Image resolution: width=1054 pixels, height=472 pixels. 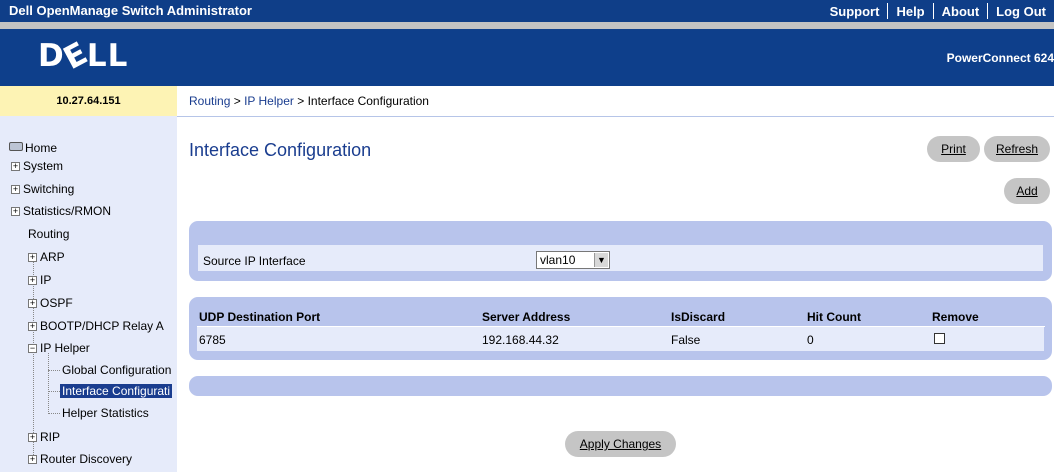 I want to click on sidebar-item-label: Routing, so click(x=49, y=234).